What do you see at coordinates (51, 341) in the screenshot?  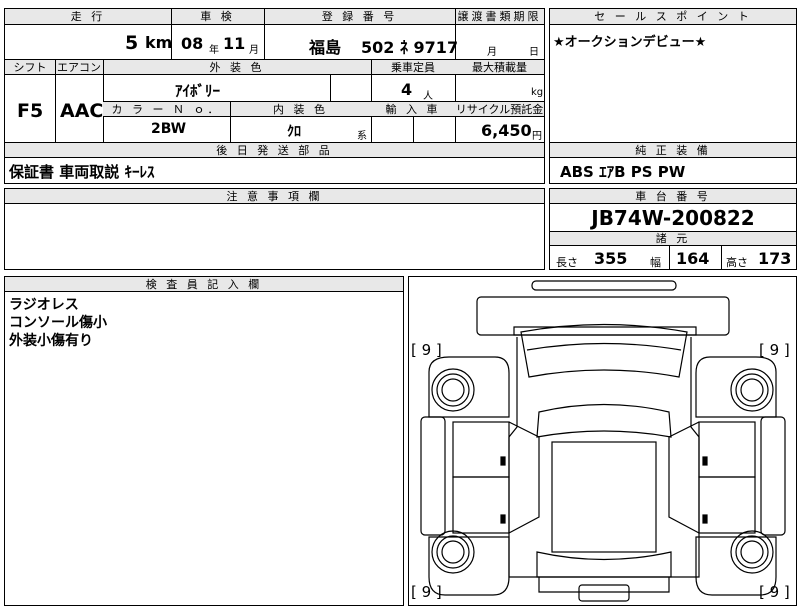 I see `inspector-note: 外装小傷有り` at bounding box center [51, 341].